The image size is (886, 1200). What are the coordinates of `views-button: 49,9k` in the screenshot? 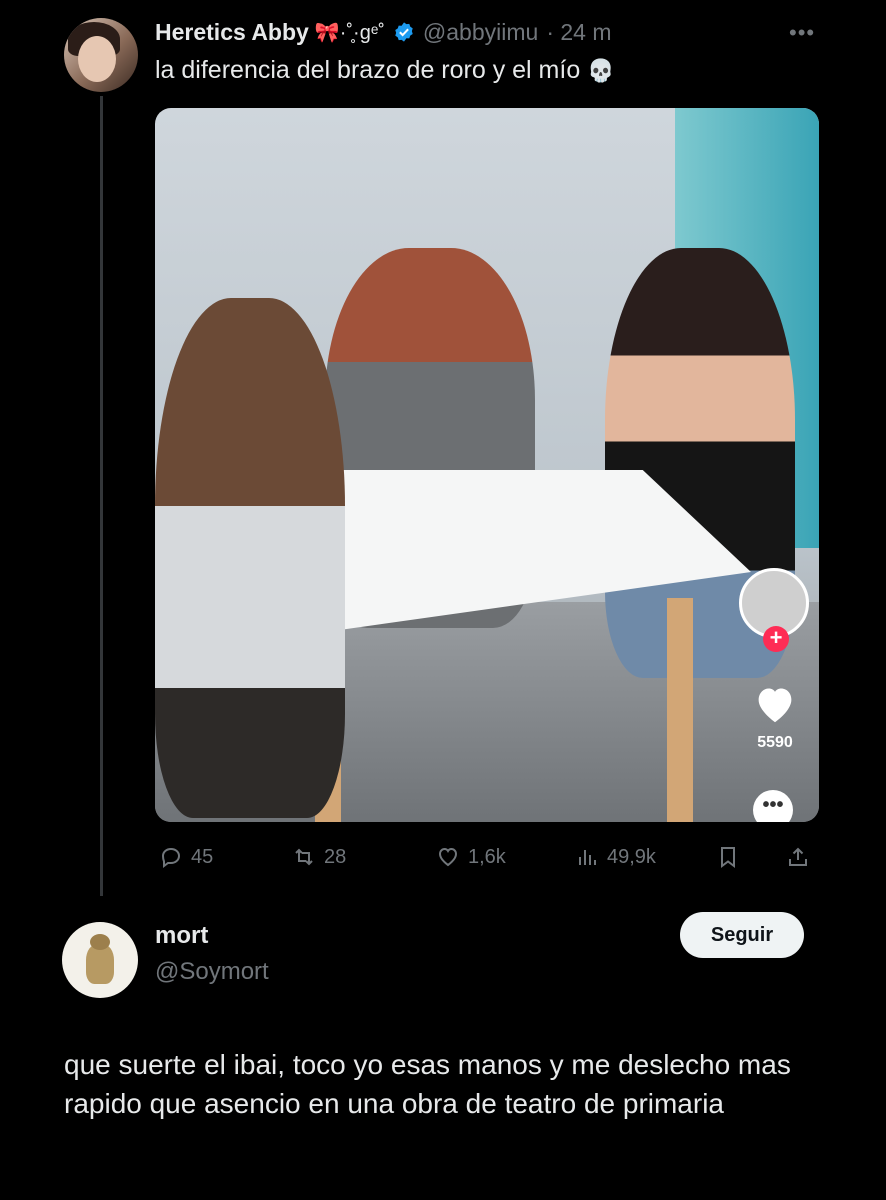 It's located at (615, 857).